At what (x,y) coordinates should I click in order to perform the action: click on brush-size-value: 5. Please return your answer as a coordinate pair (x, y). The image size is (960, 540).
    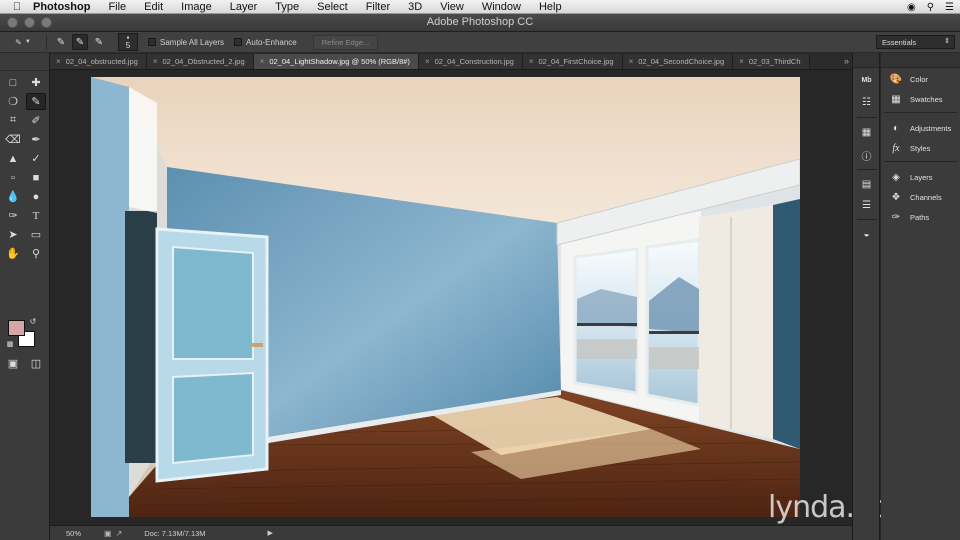
    Looking at the image, I should click on (128, 45).